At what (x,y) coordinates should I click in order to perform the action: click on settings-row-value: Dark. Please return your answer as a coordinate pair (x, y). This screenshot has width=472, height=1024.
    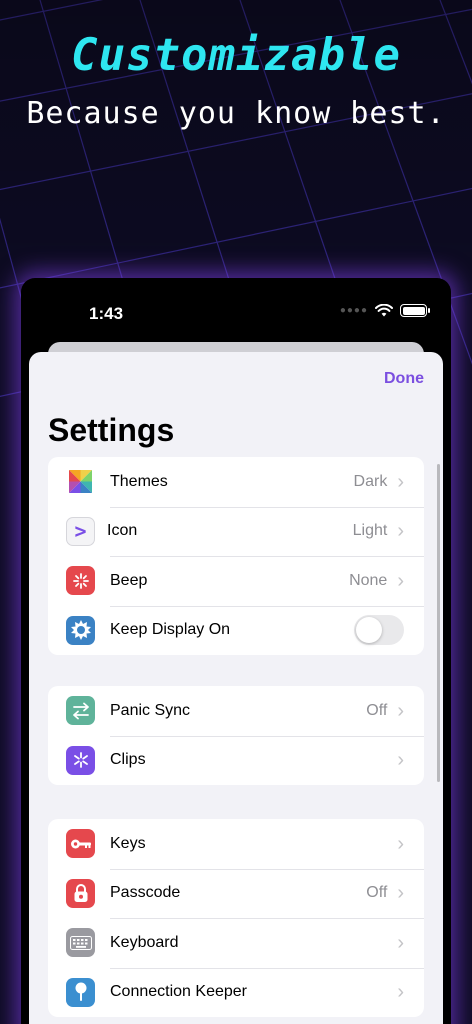
    Looking at the image, I should click on (370, 481).